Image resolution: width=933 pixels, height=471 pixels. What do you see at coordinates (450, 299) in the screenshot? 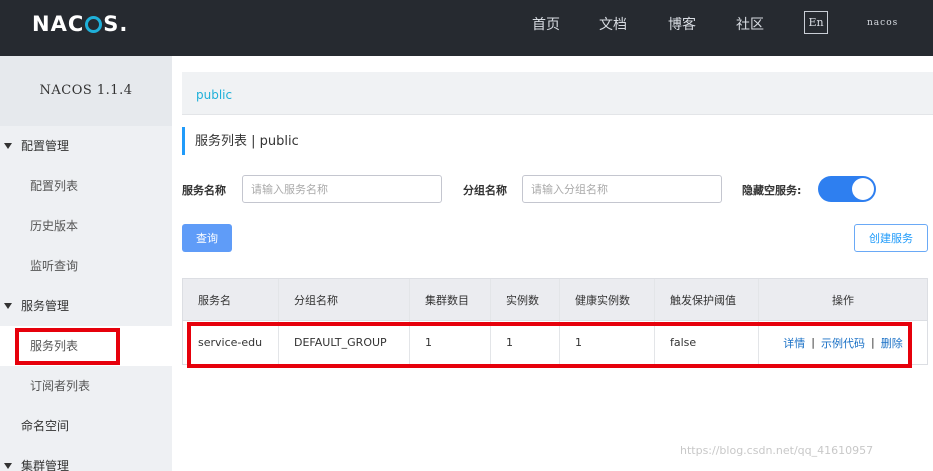
I see `column-header: 集群数目` at bounding box center [450, 299].